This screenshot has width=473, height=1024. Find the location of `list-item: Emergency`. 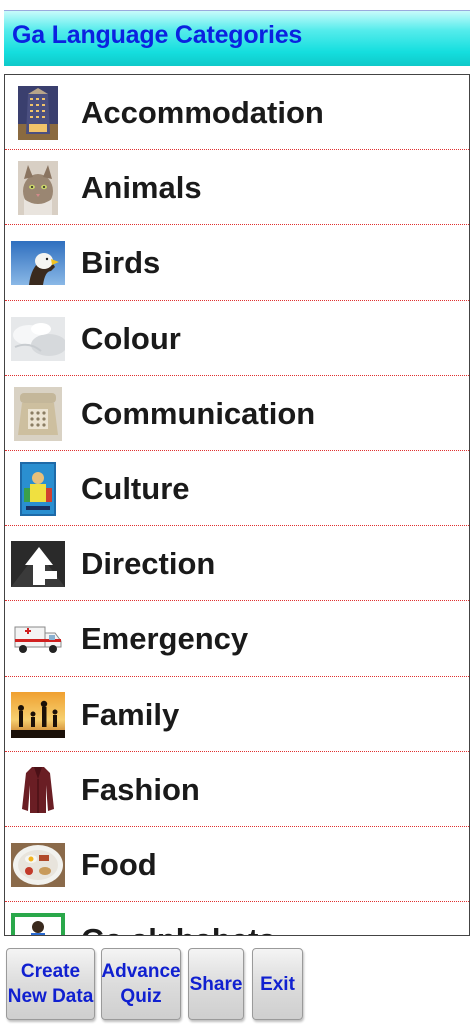

list-item: Emergency is located at coordinates (237, 639).